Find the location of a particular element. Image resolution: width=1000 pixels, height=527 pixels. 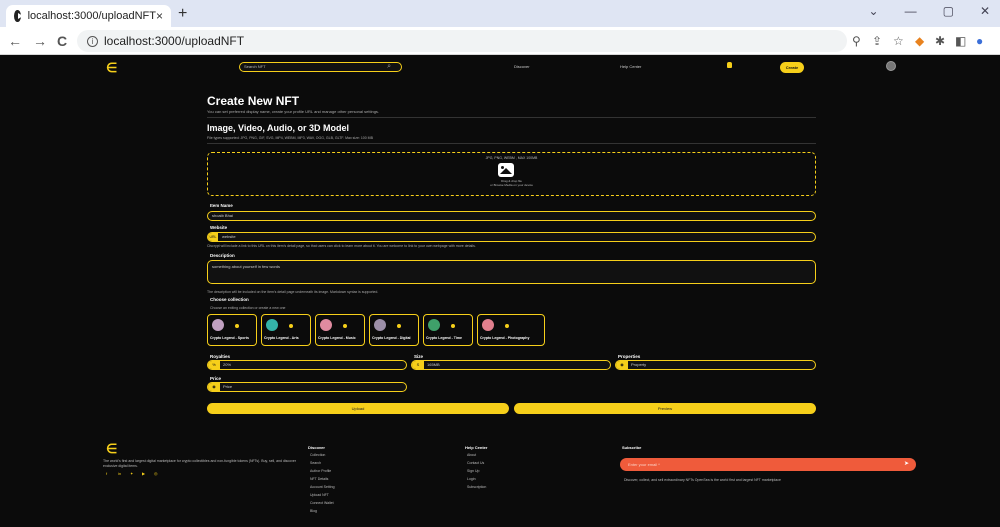

reload-icon: C is located at coordinates (62, 41).